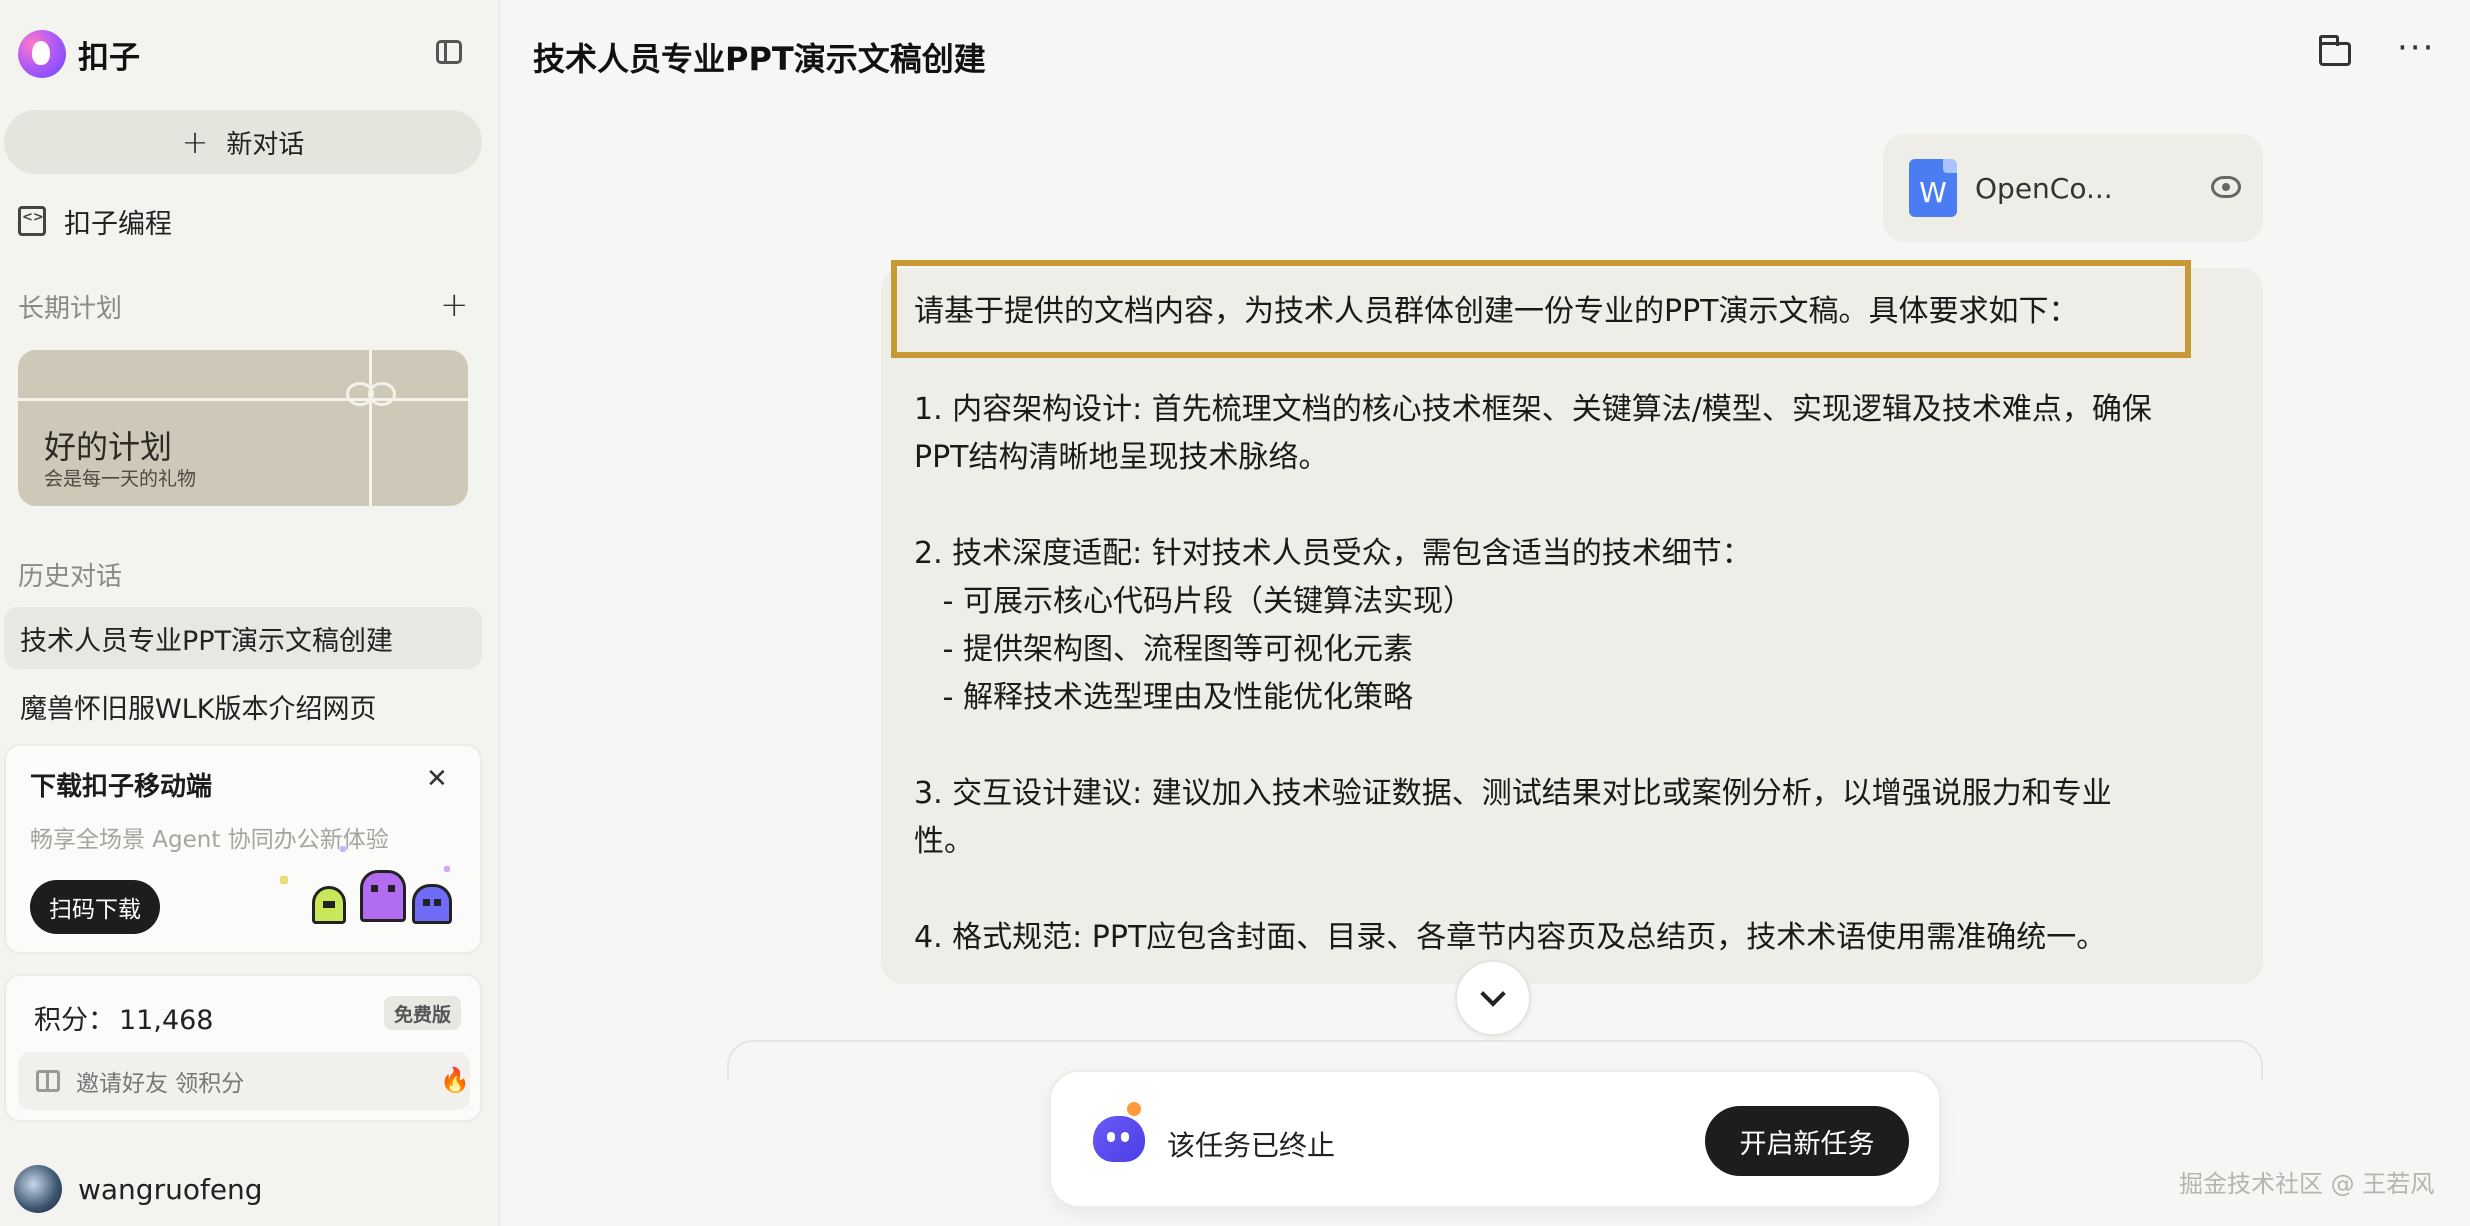 This screenshot has height=1226, width=2470. What do you see at coordinates (120, 479) in the screenshot?
I see `plan-card-subtitle: 会是每一天的礼物` at bounding box center [120, 479].